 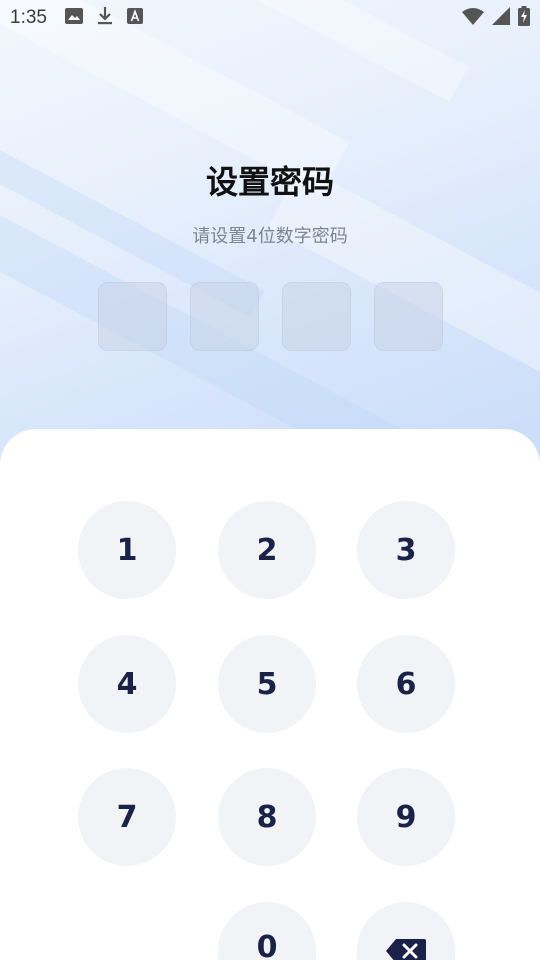 What do you see at coordinates (134, 18) in the screenshot?
I see `font-icon` at bounding box center [134, 18].